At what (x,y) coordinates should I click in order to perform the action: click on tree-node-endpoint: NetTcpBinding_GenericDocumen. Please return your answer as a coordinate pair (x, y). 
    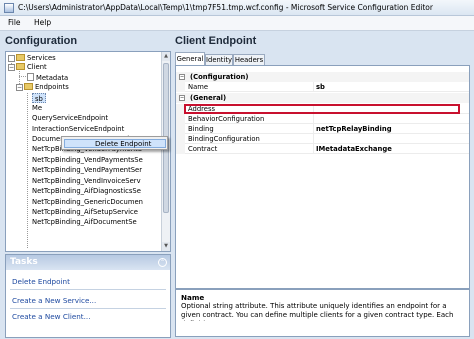
    Looking at the image, I should click on (87, 202).